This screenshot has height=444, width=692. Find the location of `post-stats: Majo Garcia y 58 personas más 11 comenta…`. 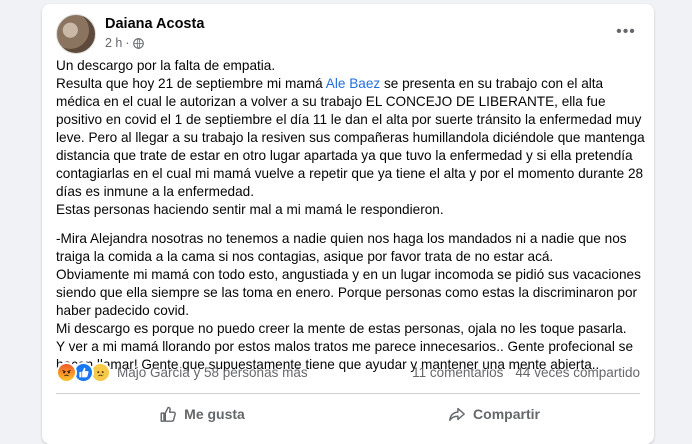

post-stats: Majo Garcia y 58 personas más 11 comenta… is located at coordinates (348, 372).